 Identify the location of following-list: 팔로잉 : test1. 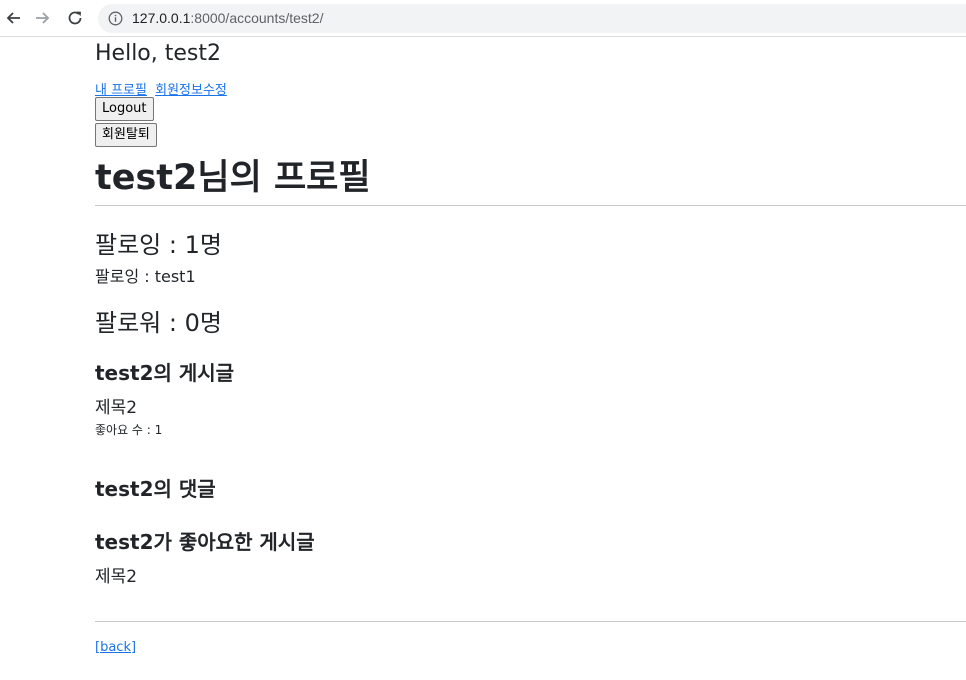
(145, 276).